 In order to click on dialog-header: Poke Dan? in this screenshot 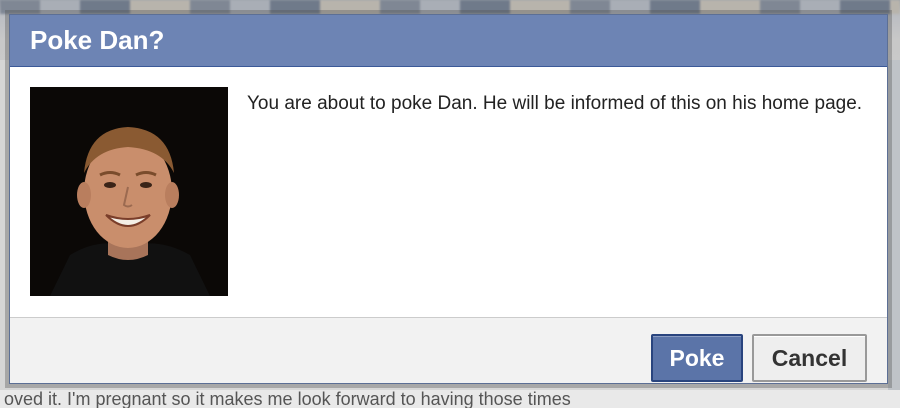, I will do `click(448, 41)`.